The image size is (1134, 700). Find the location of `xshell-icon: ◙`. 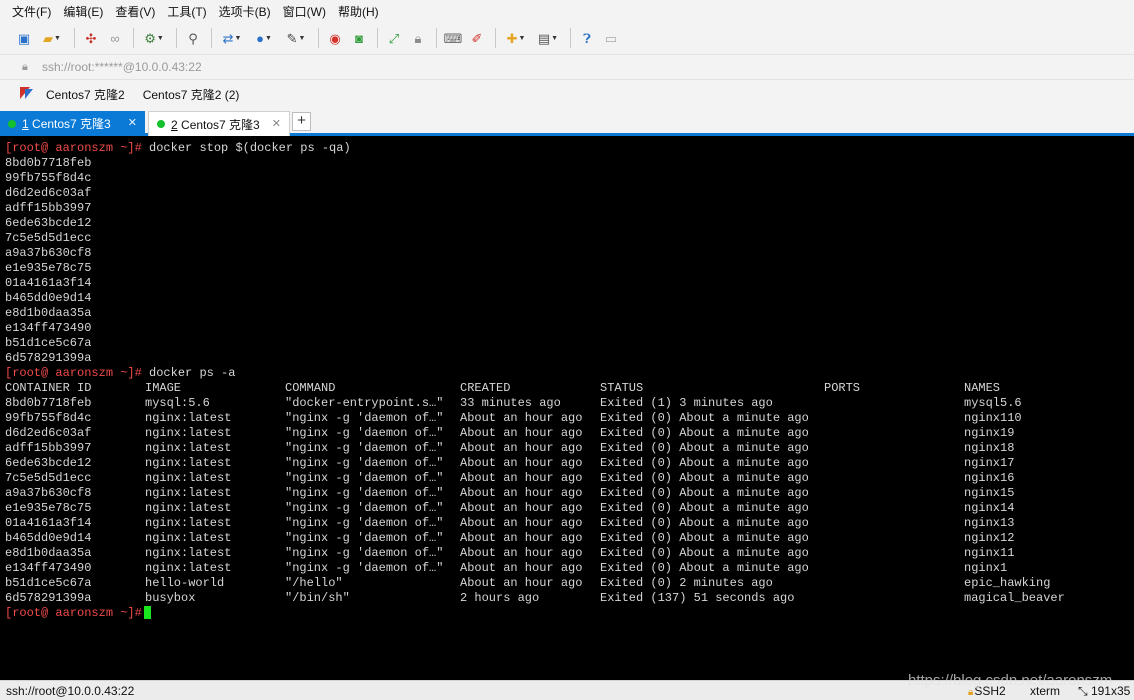

xshell-icon: ◙ is located at coordinates (359, 38).